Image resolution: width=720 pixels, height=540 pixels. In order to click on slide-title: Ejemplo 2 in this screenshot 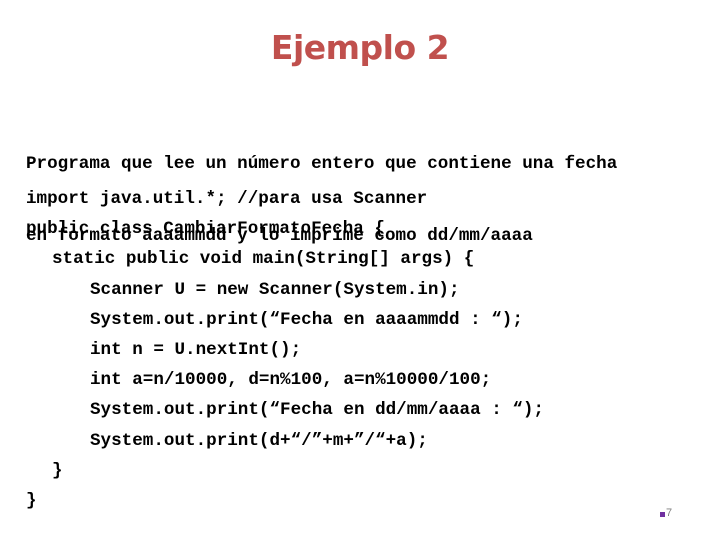, I will do `click(360, 47)`.